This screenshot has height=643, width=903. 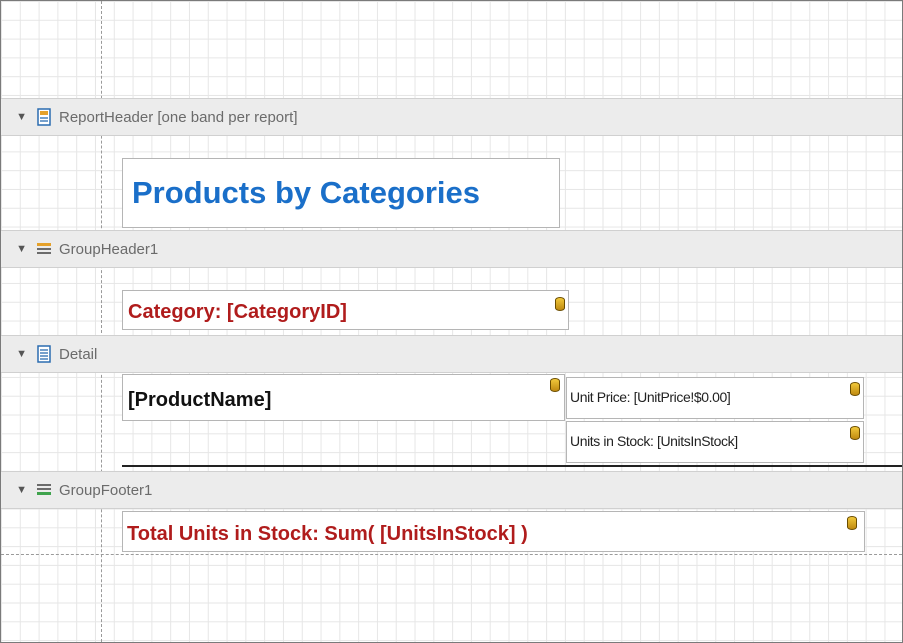 What do you see at coordinates (44, 249) in the screenshot?
I see `group-header-icon` at bounding box center [44, 249].